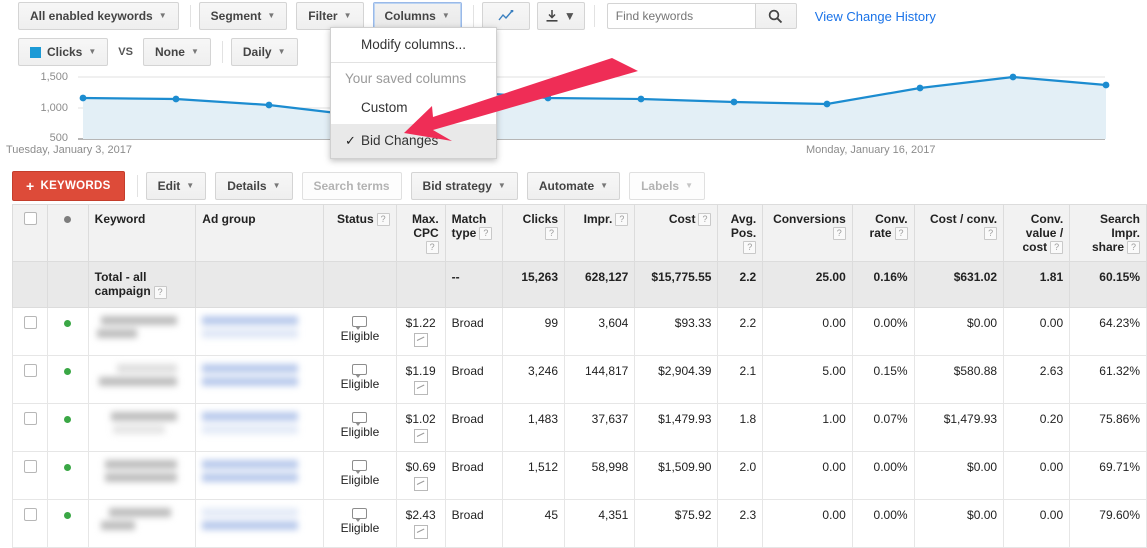  I want to click on th-match-type: Match type?, so click(474, 233).